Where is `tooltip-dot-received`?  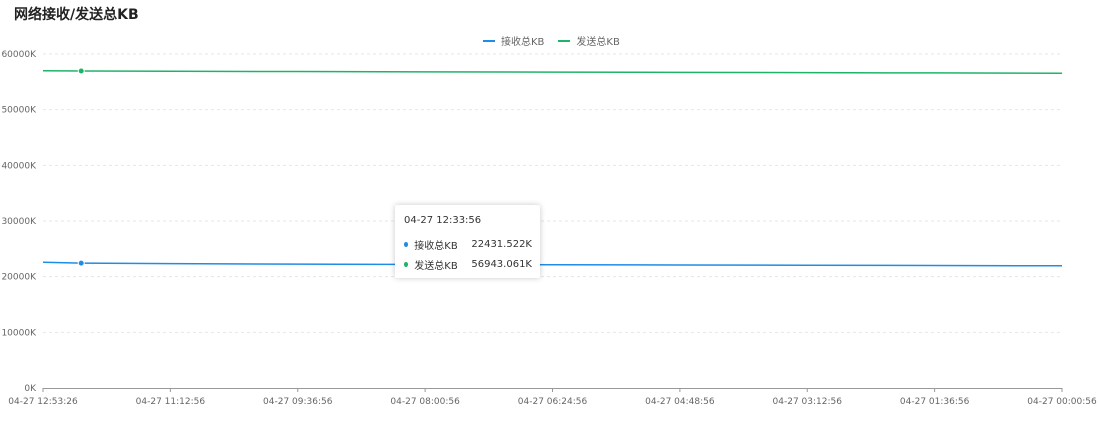
tooltip-dot-received is located at coordinates (406, 244).